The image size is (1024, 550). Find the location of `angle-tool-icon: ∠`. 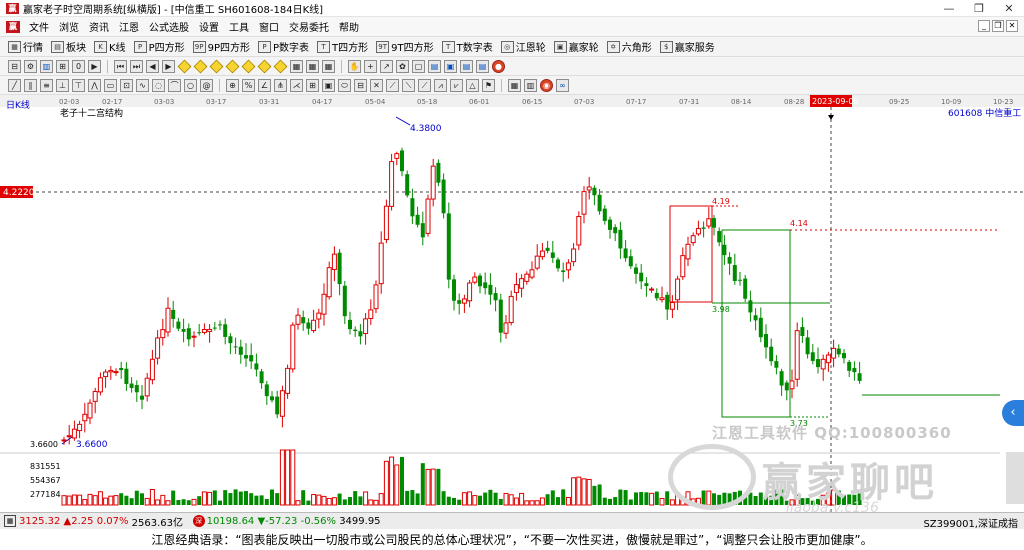

angle-tool-icon: ∠ is located at coordinates (264, 85).